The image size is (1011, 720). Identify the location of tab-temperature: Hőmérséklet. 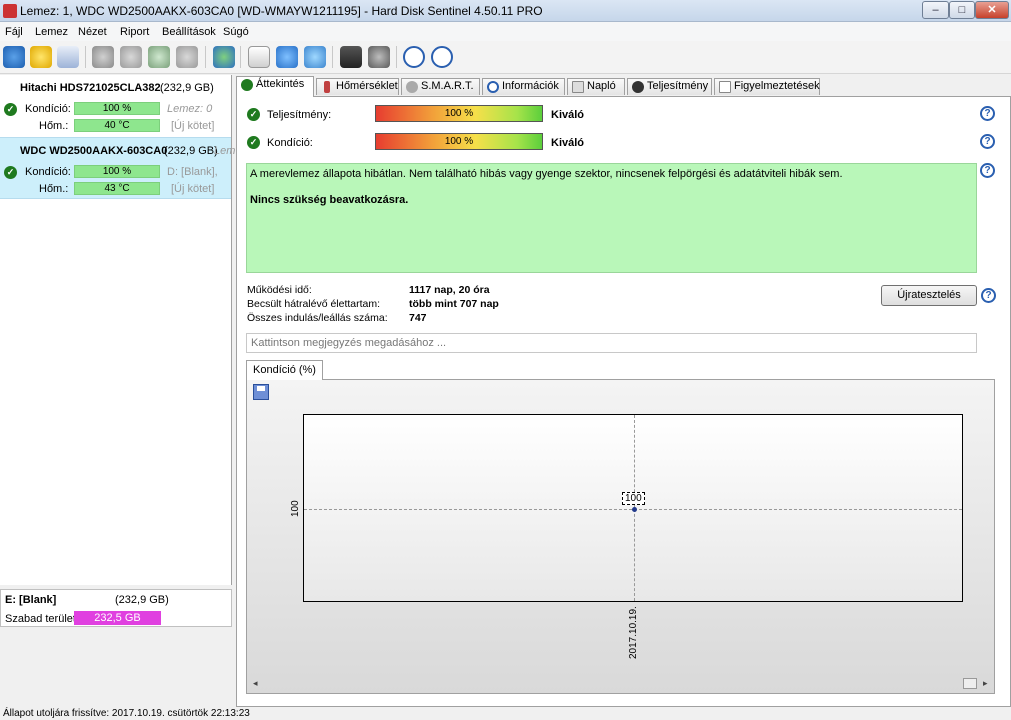
(357, 86).